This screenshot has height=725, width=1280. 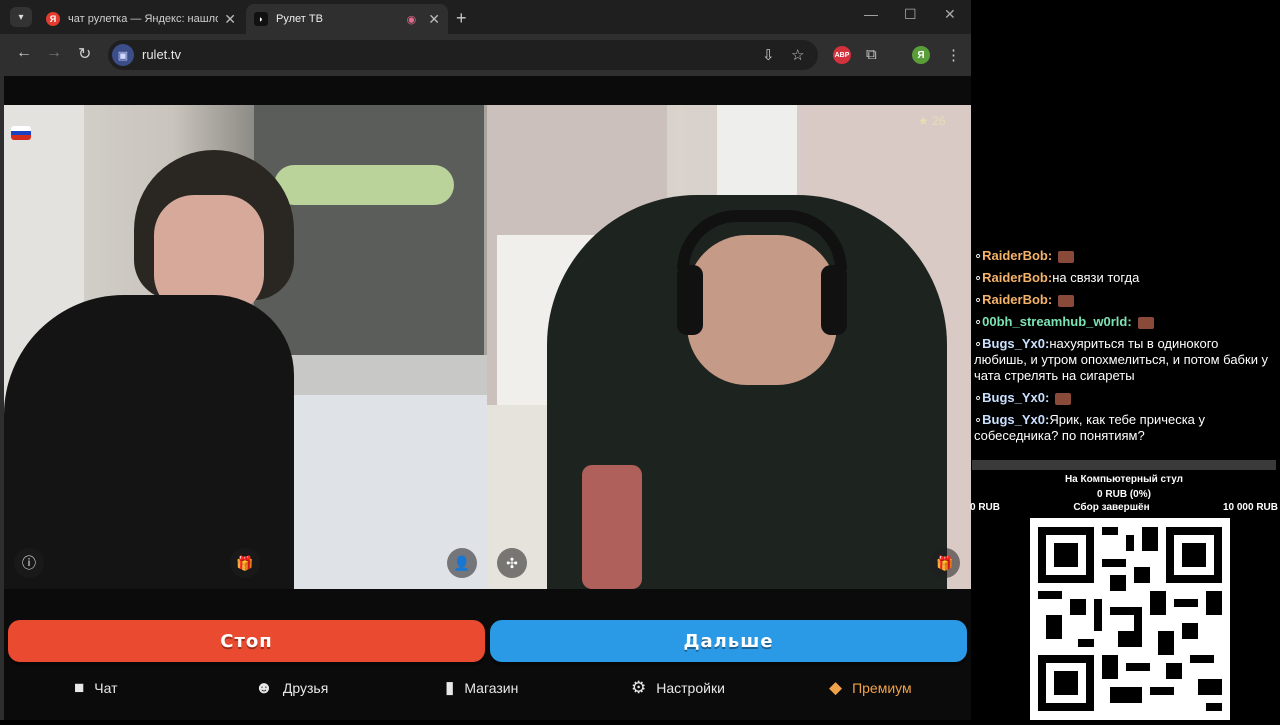 What do you see at coordinates (261, 19) in the screenshot?
I see `rulet-favicon-icon: ◗` at bounding box center [261, 19].